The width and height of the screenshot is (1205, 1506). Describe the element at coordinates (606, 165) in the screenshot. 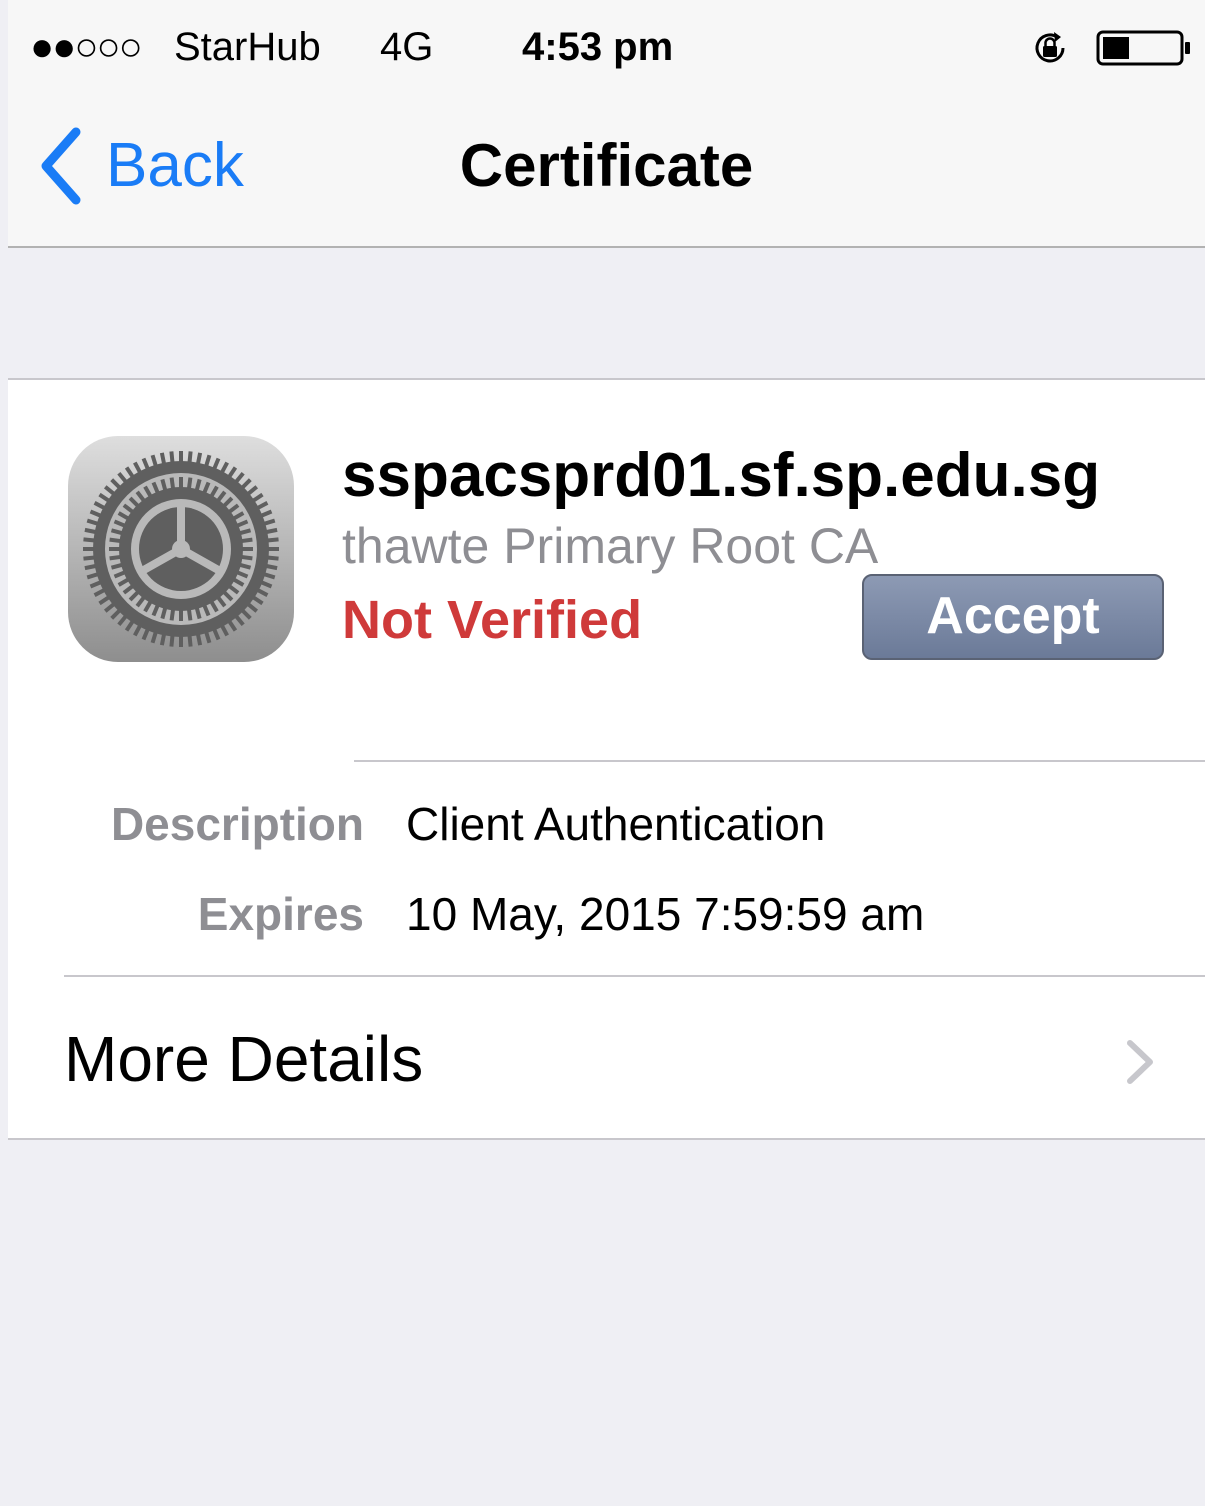

I see `page-title: Certificate` at that location.